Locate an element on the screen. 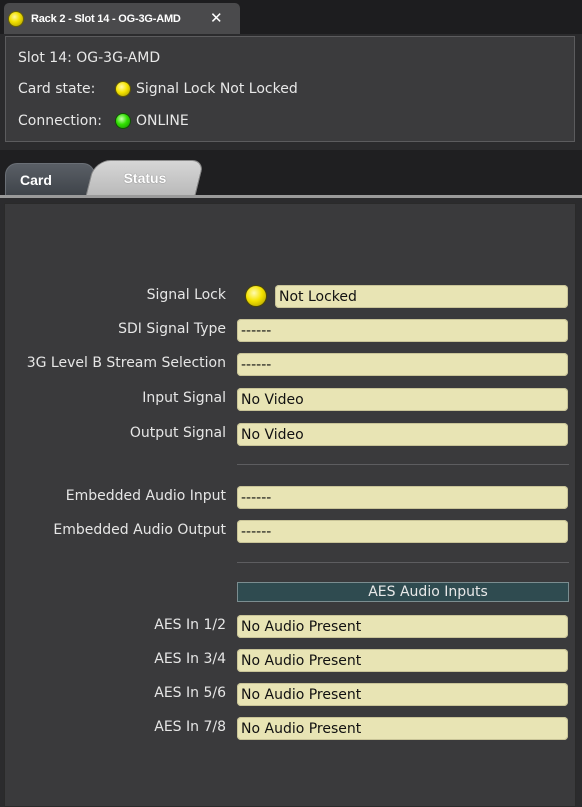 The height and width of the screenshot is (807, 582). slot-title-row: Slot 14: OG-3G-AMD is located at coordinates (89, 58).